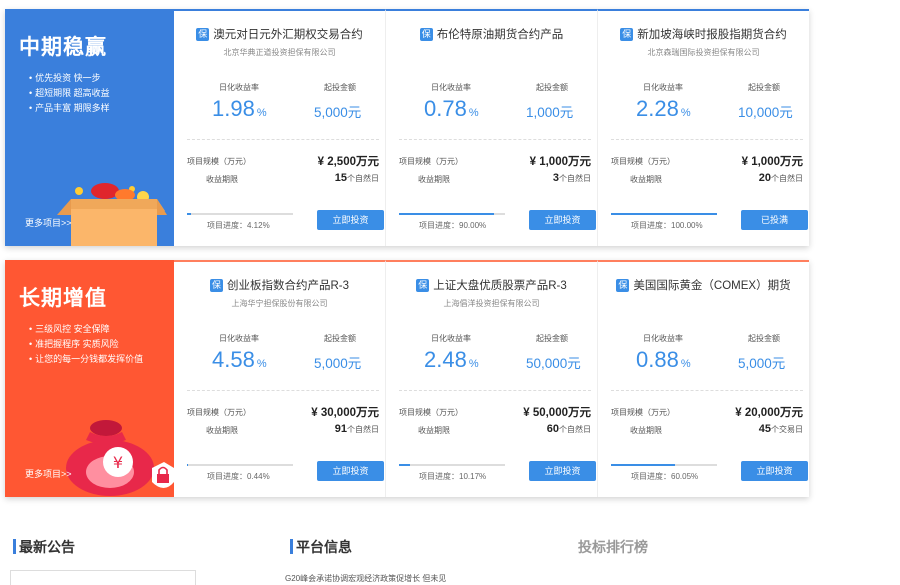 The image size is (900, 585). Describe the element at coordinates (657, 359) in the screenshot. I see `rate-value: 0.88` at that location.